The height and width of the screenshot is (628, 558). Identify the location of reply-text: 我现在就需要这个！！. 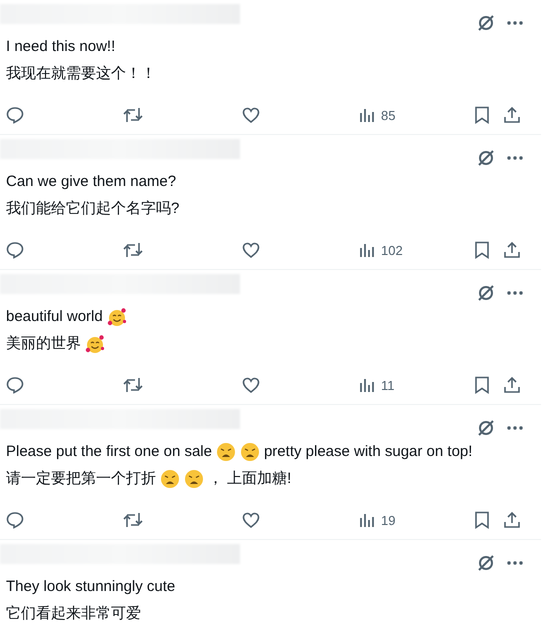
(81, 74).